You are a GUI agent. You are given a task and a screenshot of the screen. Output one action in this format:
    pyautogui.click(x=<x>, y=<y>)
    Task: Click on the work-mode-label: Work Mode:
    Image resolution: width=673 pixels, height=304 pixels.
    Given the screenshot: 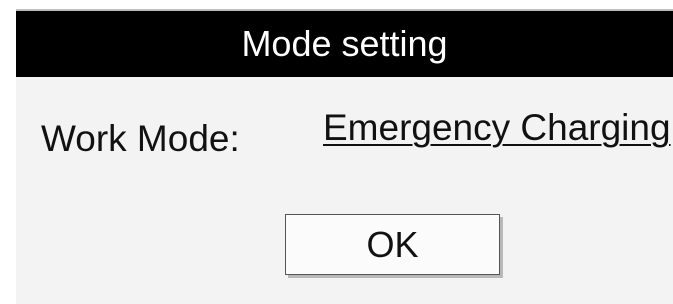 What is the action you would take?
    pyautogui.click(x=140, y=138)
    